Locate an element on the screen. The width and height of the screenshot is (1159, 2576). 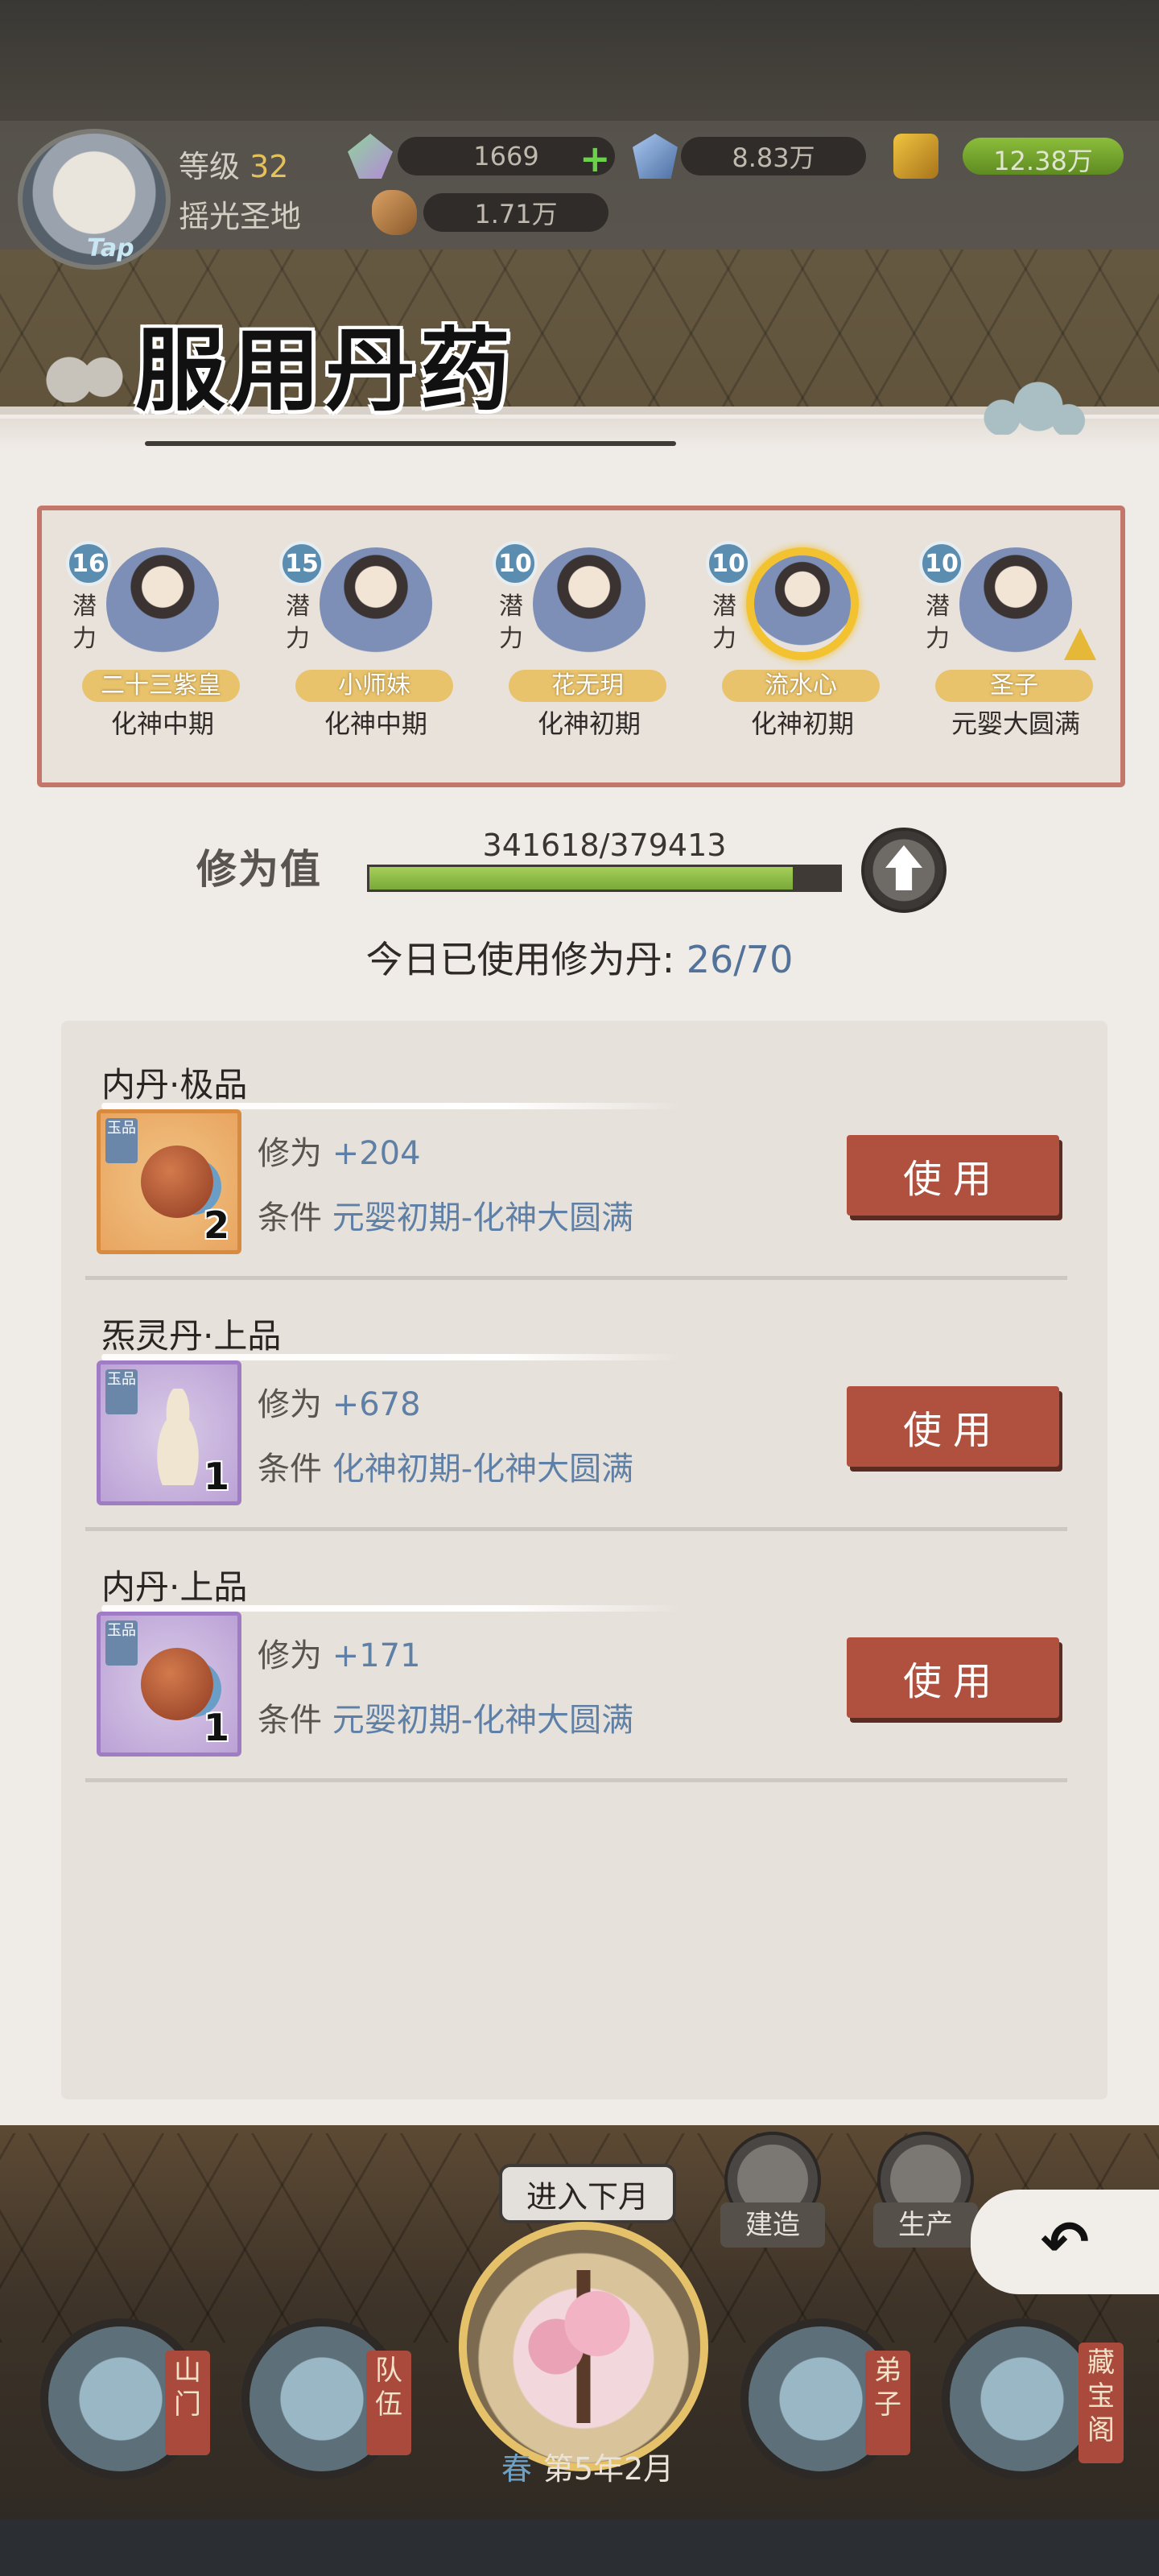
add-gem-icon: + is located at coordinates (595, 158).